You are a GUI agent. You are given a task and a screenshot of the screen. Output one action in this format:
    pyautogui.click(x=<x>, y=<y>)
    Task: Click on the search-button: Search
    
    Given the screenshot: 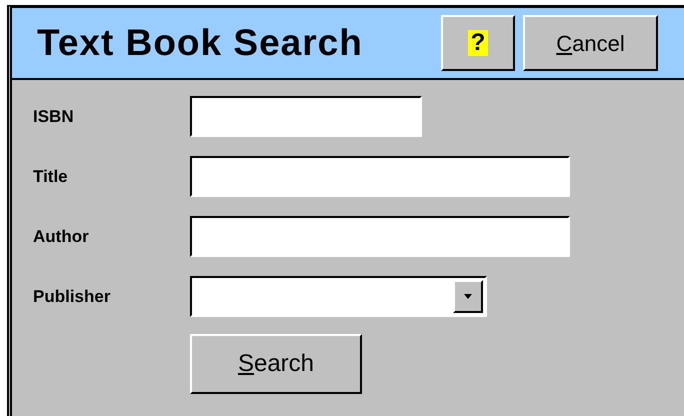 What is the action you would take?
    pyautogui.click(x=276, y=364)
    